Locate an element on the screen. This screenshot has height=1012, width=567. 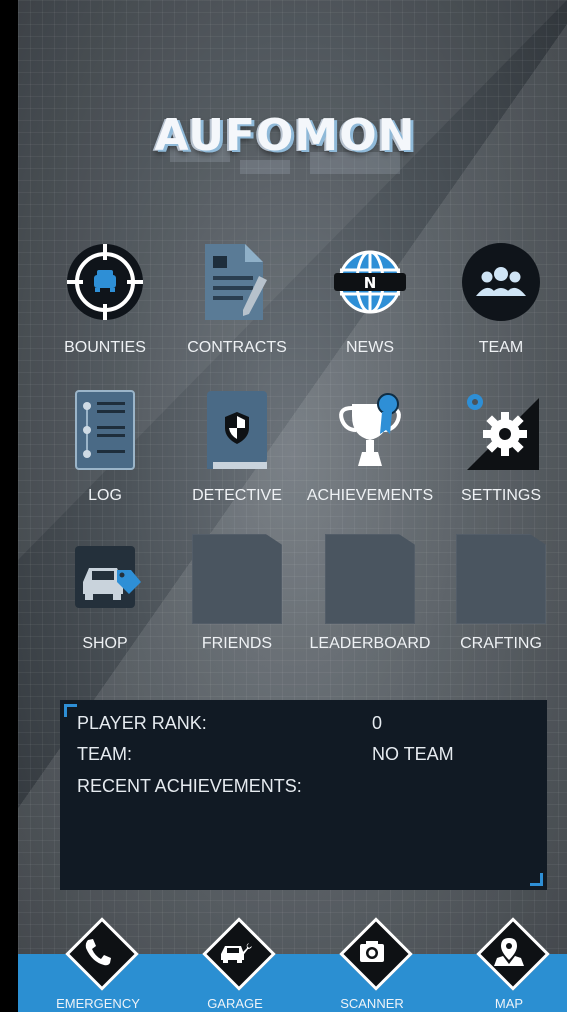
menu-achievements: ACHIEVEMENTS is located at coordinates (370, 450).